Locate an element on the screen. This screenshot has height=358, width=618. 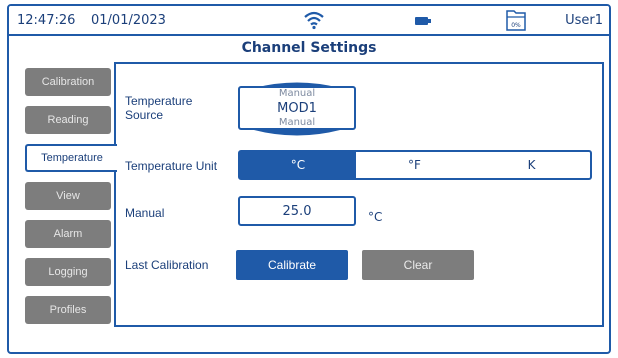
unit-option-kelvin: K is located at coordinates (531, 165).